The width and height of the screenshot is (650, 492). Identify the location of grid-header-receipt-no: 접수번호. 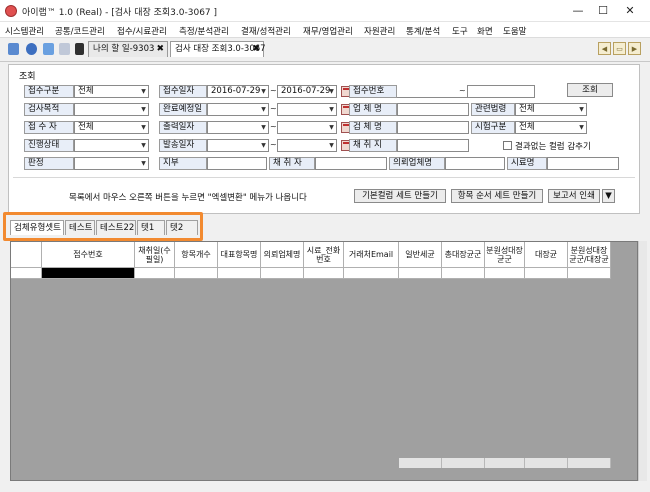
(88, 255).